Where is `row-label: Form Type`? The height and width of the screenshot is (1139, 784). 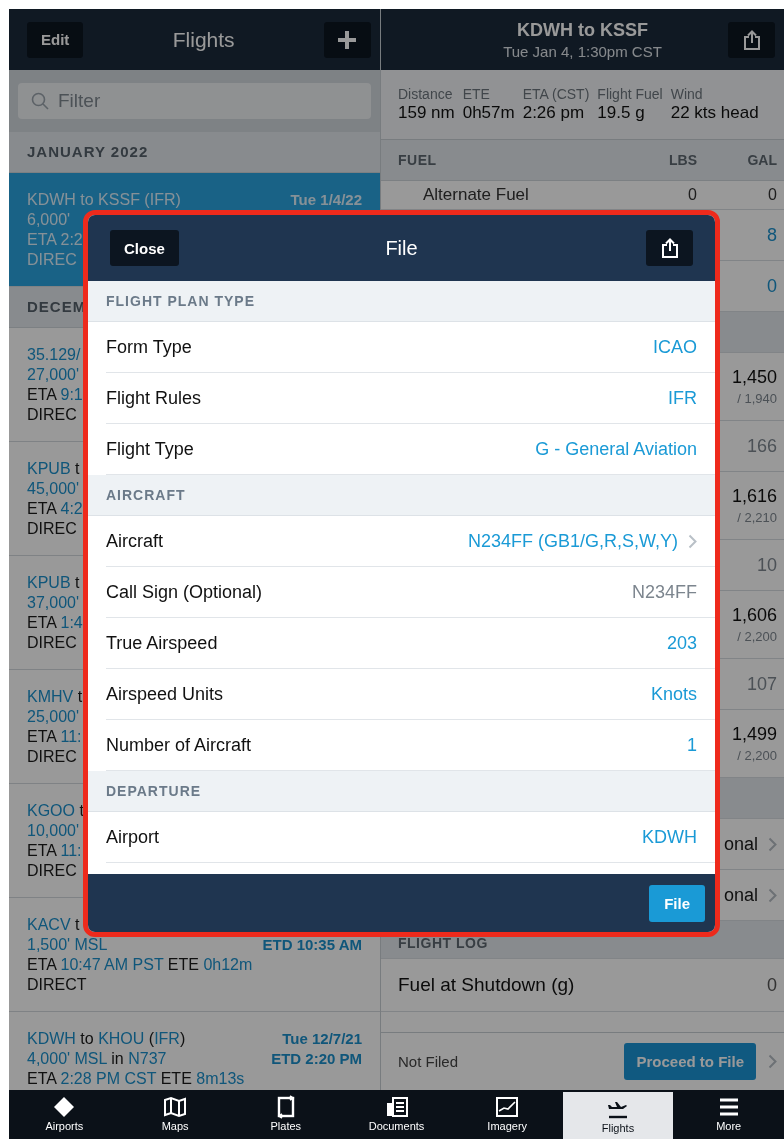
row-label: Form Type is located at coordinates (149, 347).